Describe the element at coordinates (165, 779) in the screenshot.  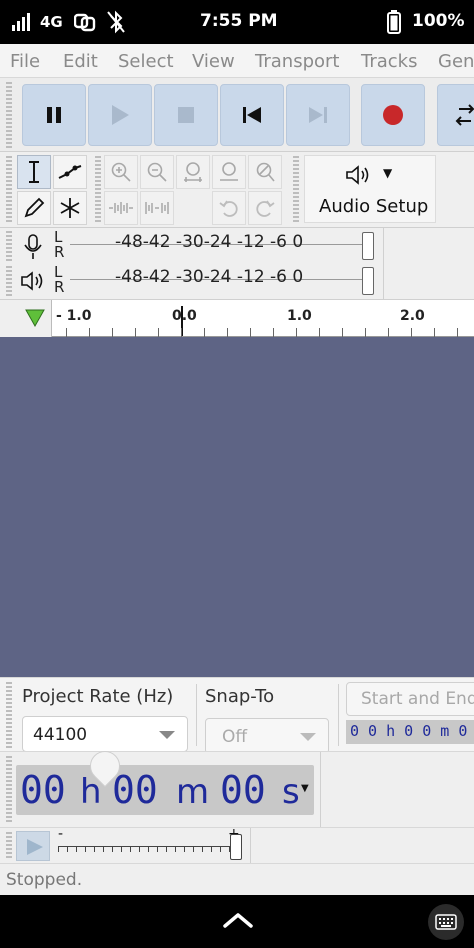
I see `audio-position-display: 00 h 00 m 00 s ▼` at that location.